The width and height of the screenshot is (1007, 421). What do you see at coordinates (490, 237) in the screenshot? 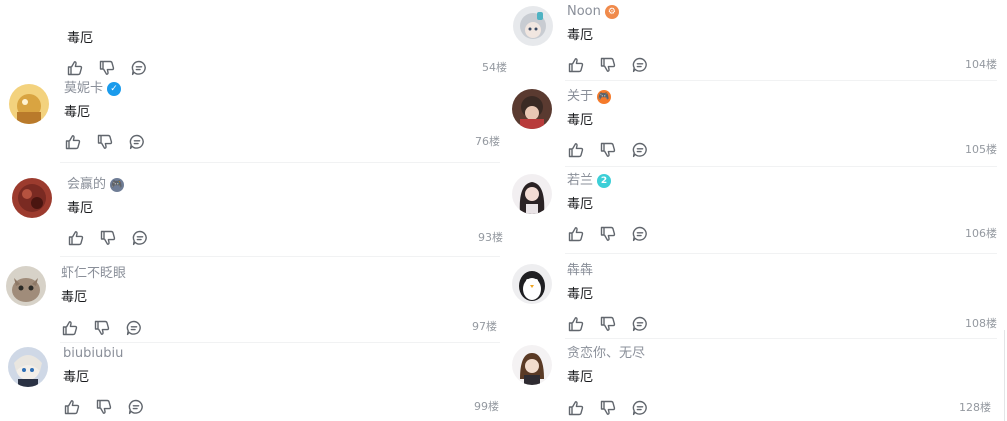
I see `floor-number: 93楼` at bounding box center [490, 237].